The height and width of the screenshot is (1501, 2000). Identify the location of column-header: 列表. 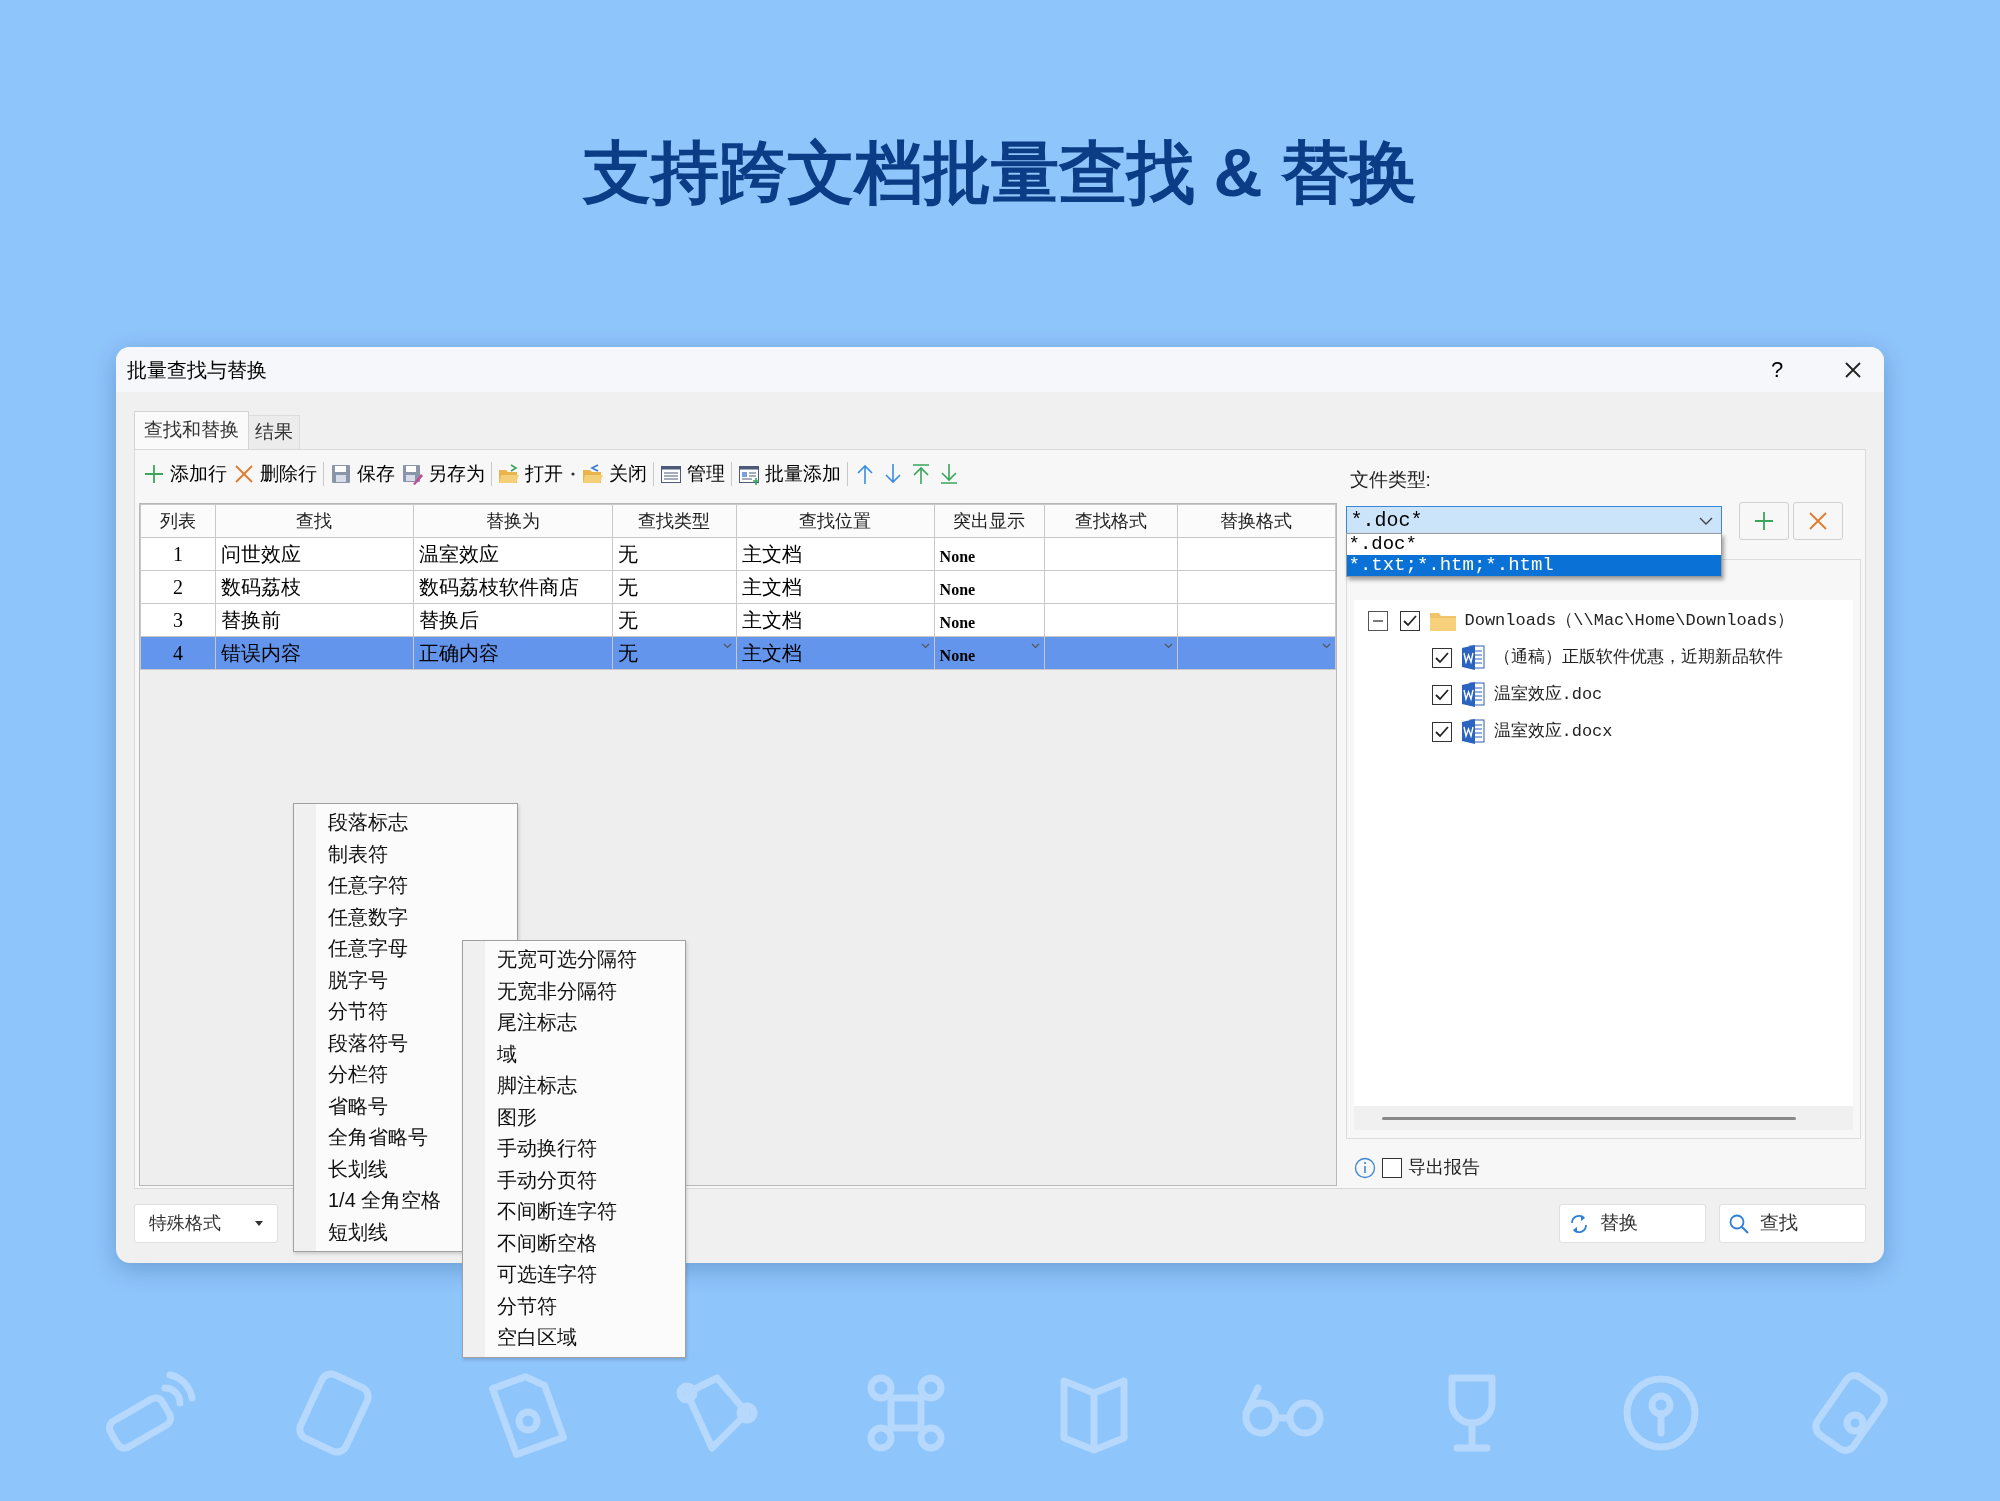
(178, 521).